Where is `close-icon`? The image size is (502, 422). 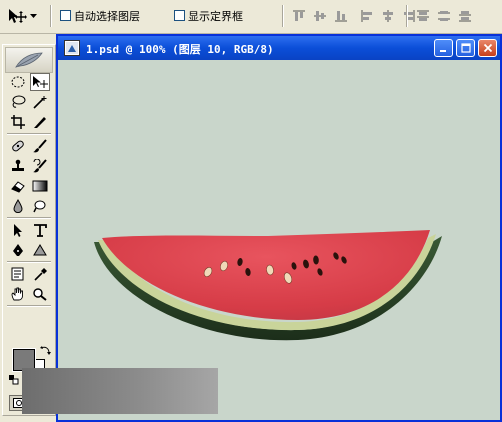
close-icon is located at coordinates (487, 48).